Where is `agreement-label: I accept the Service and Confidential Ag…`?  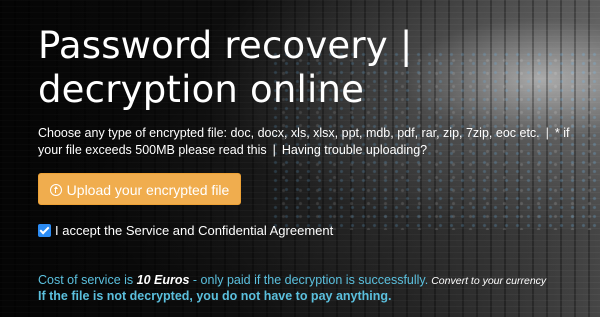
agreement-label: I accept the Service and Confidential Ag… is located at coordinates (194, 230).